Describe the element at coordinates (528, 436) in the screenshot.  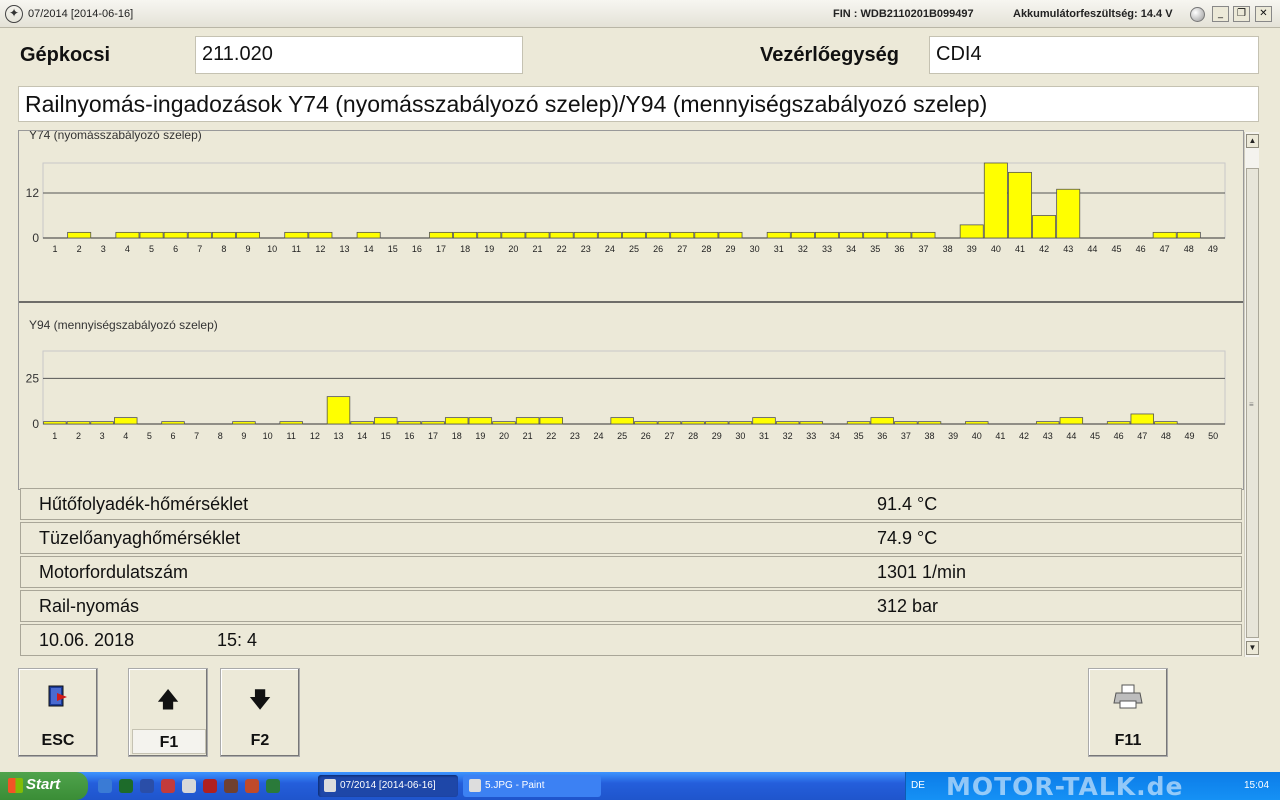
I see `x-tick-label: 21` at that location.